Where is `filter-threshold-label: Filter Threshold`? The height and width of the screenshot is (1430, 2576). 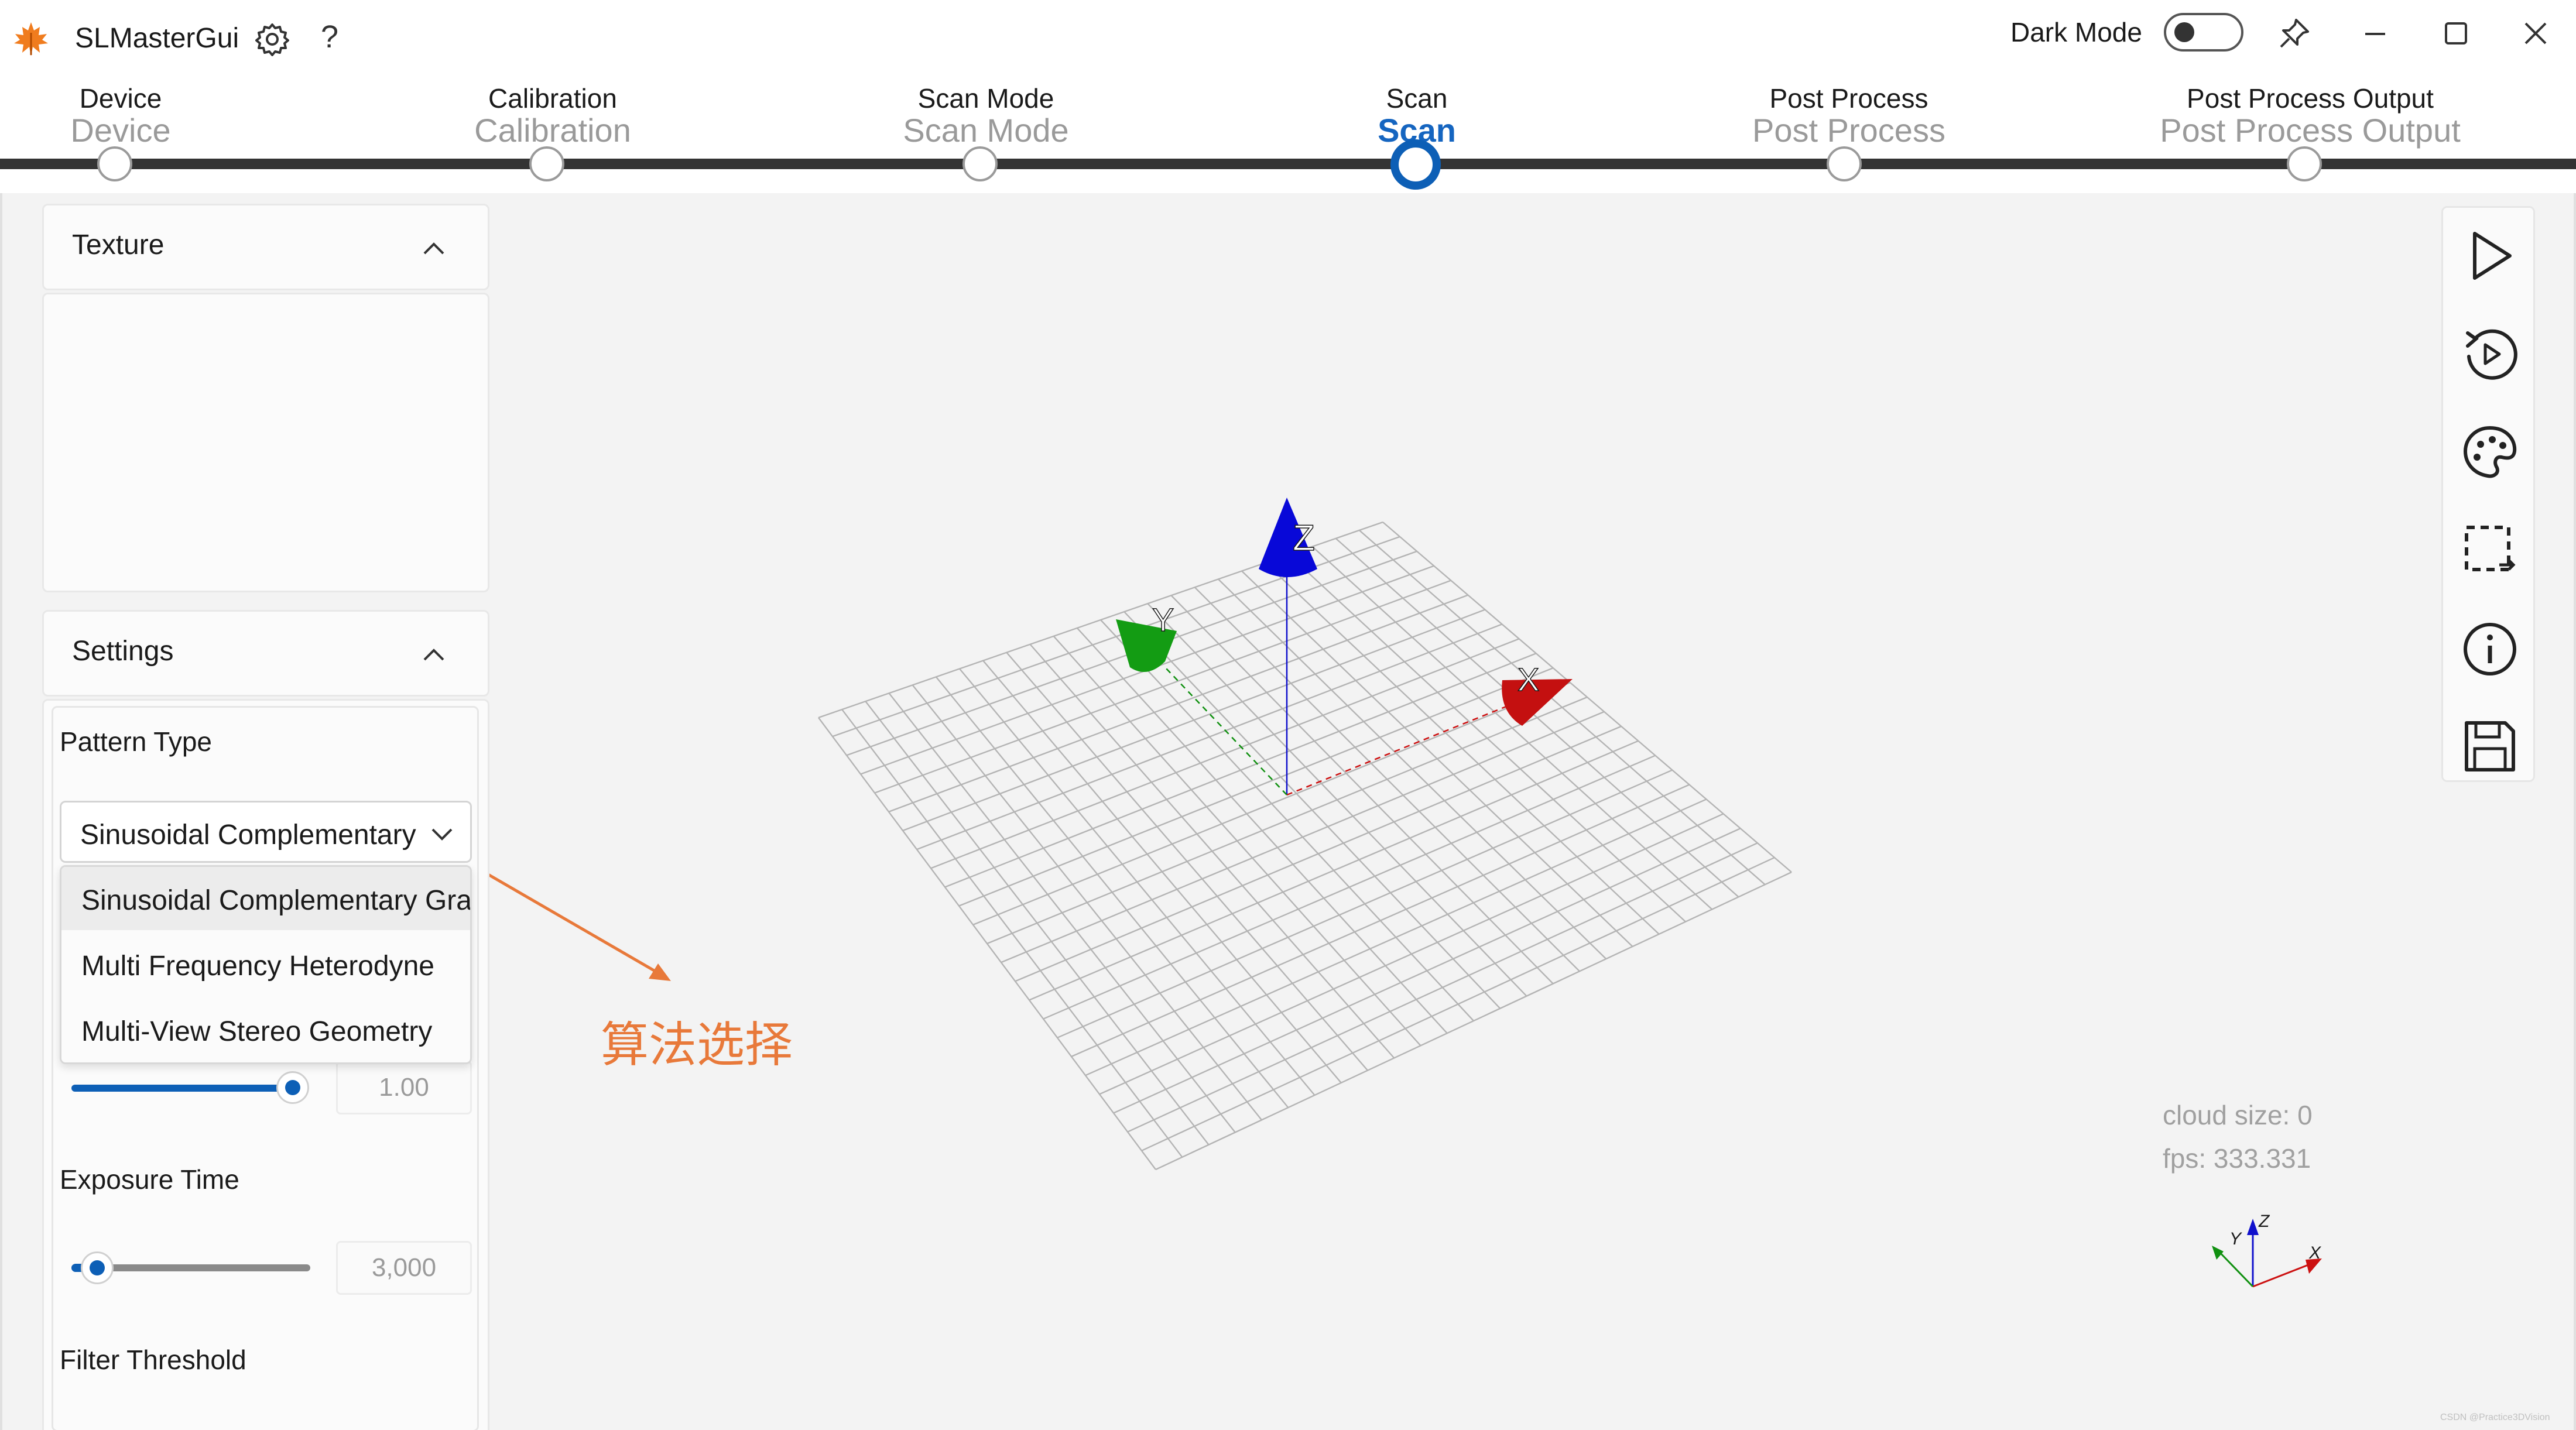 filter-threshold-label: Filter Threshold is located at coordinates (153, 1360).